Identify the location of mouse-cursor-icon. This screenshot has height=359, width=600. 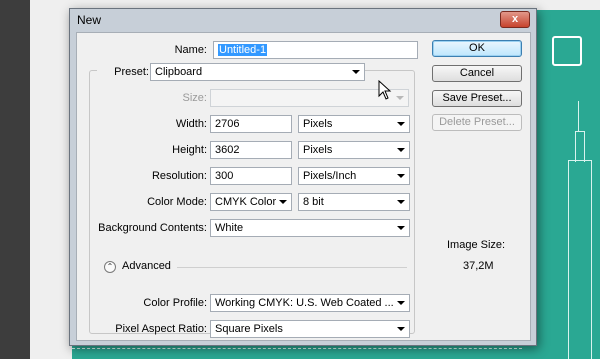
(385, 90).